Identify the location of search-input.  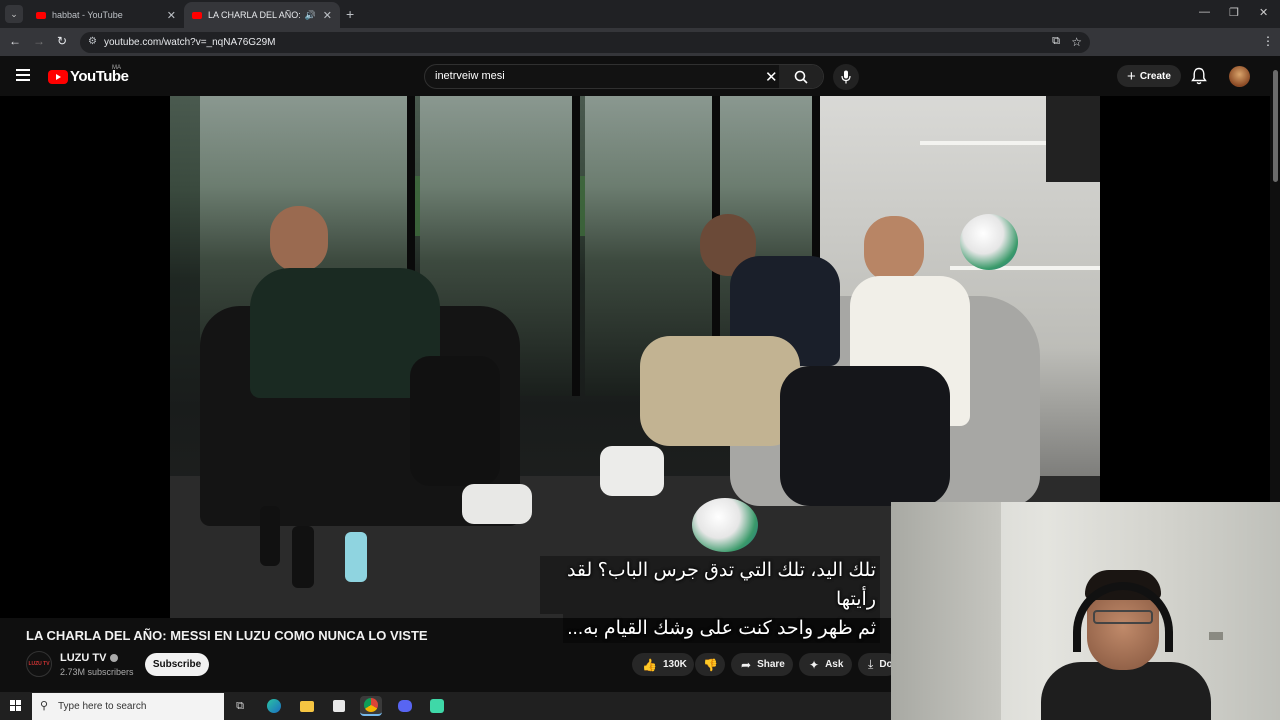
(595, 76).